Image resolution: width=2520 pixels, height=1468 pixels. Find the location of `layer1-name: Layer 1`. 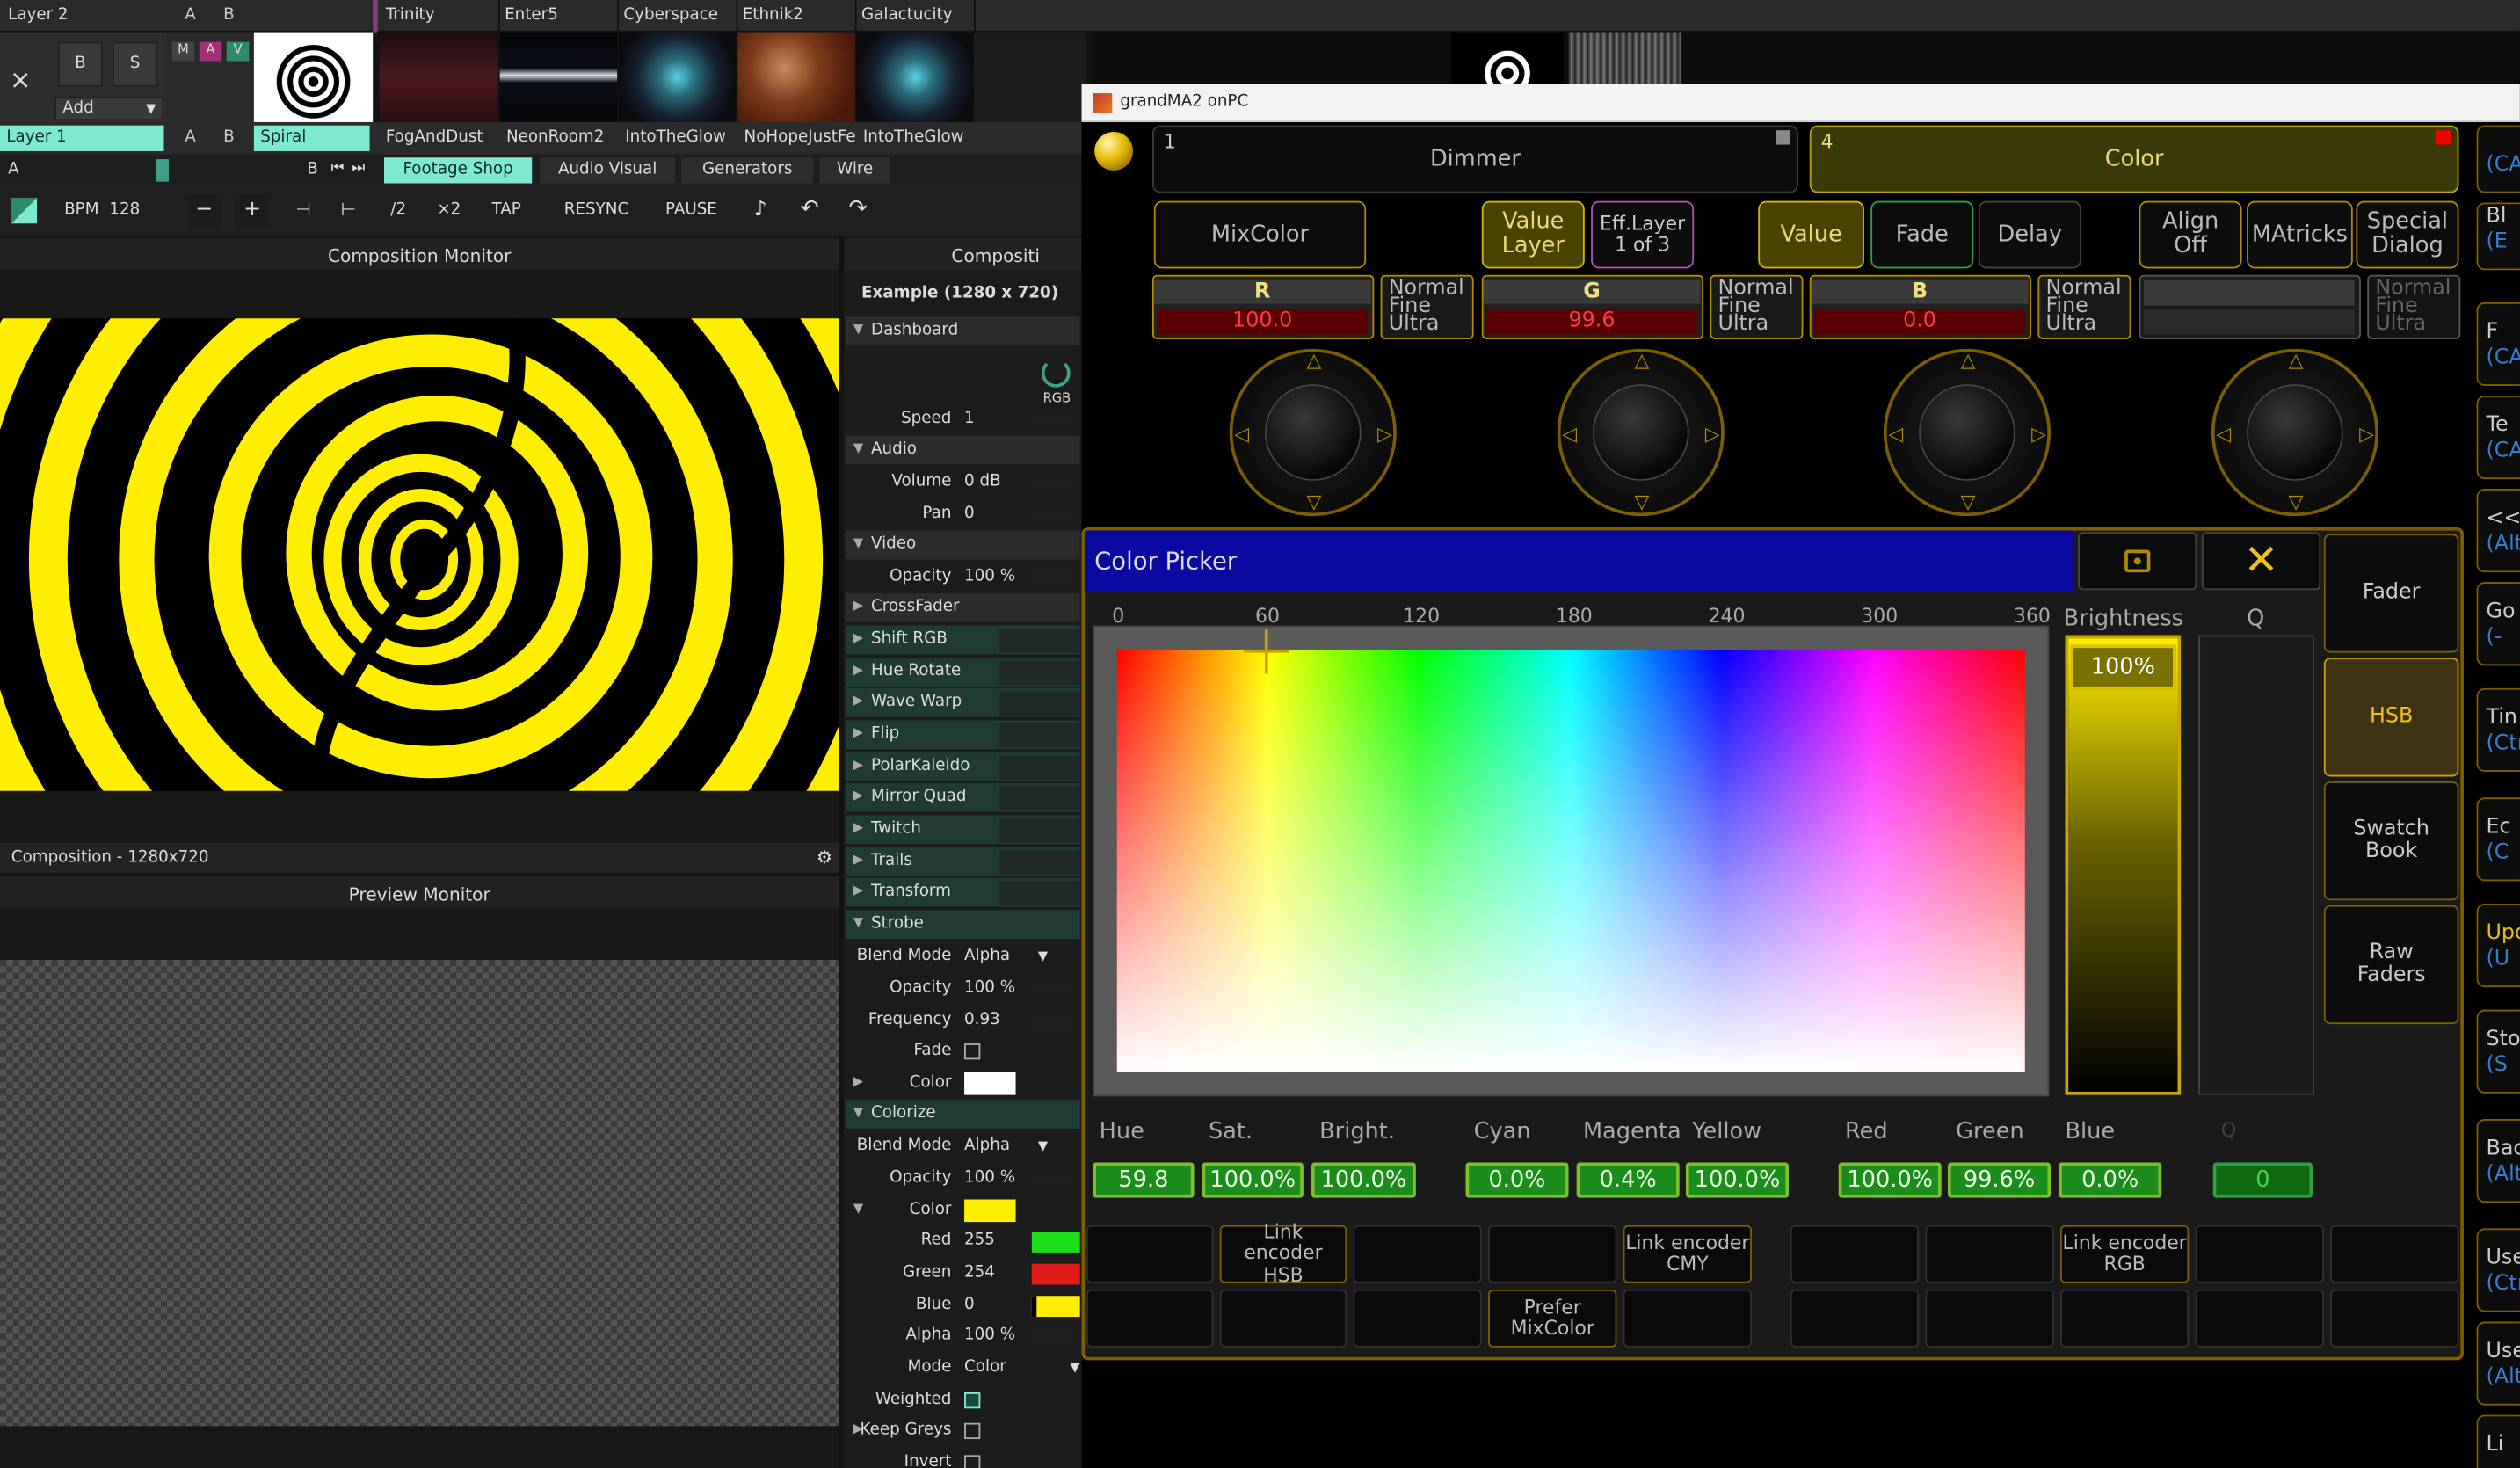

layer1-name: Layer 1 is located at coordinates (82, 138).